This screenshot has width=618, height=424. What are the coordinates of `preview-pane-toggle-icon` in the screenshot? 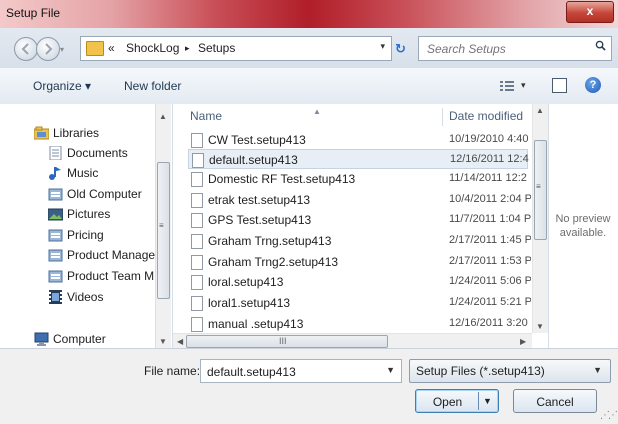 It's located at (559, 85).